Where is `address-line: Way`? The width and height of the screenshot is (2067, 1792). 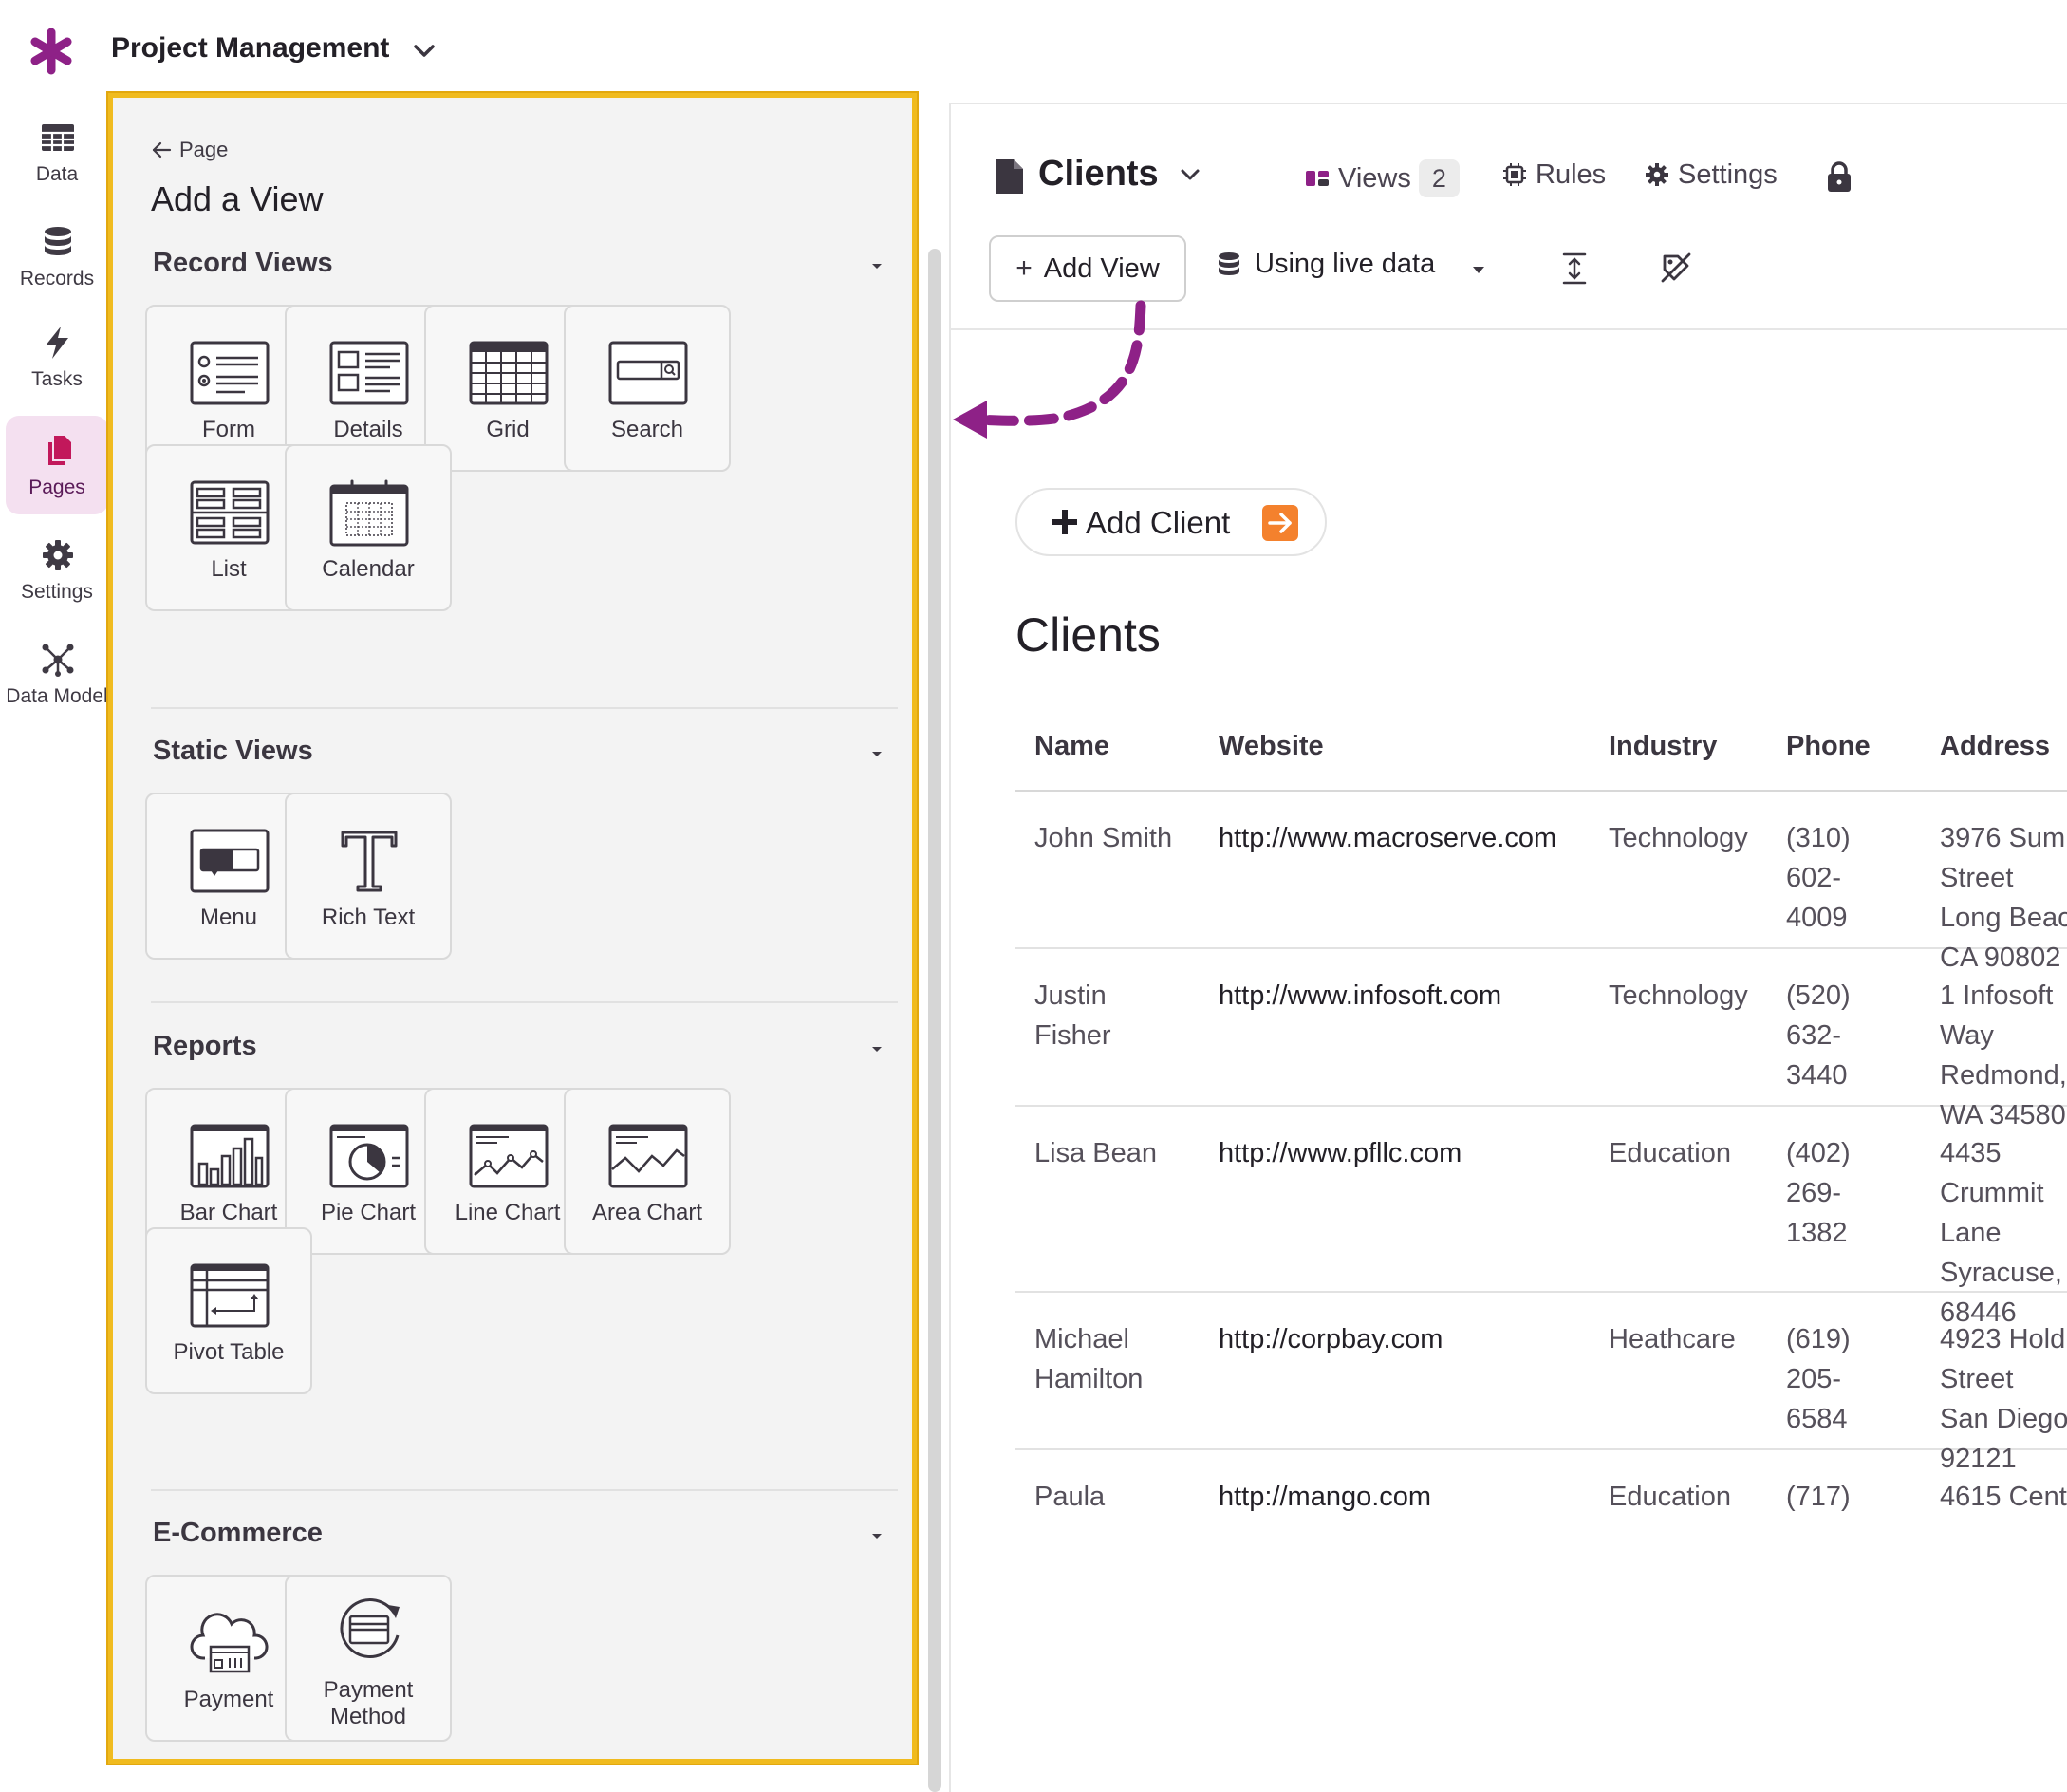
address-line: Way is located at coordinates (1967, 1035).